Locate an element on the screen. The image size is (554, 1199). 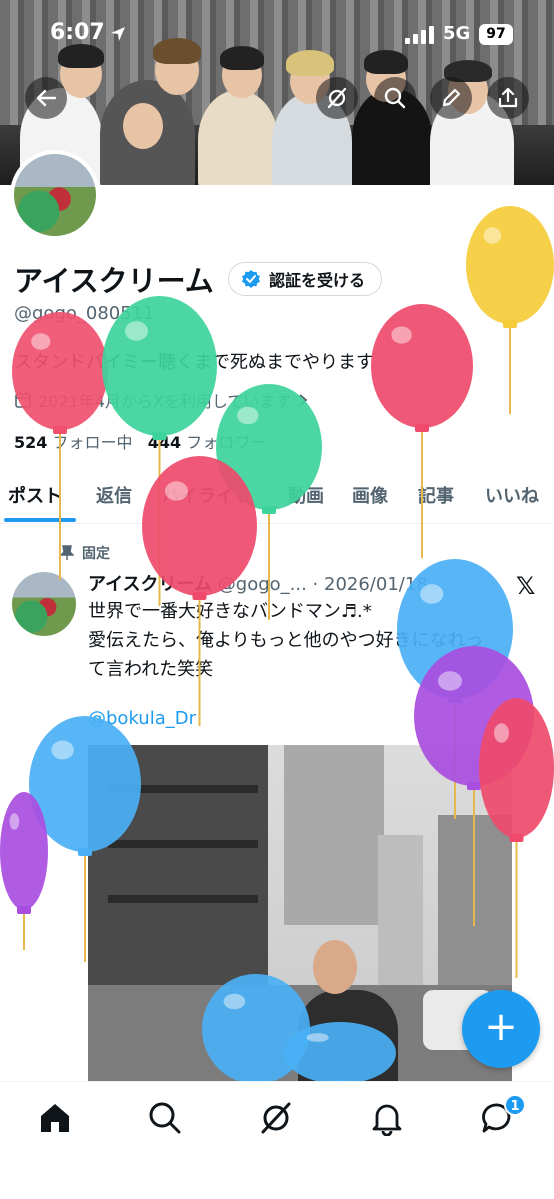
get-verified-label: 認証を受ける is located at coordinates (317, 280).